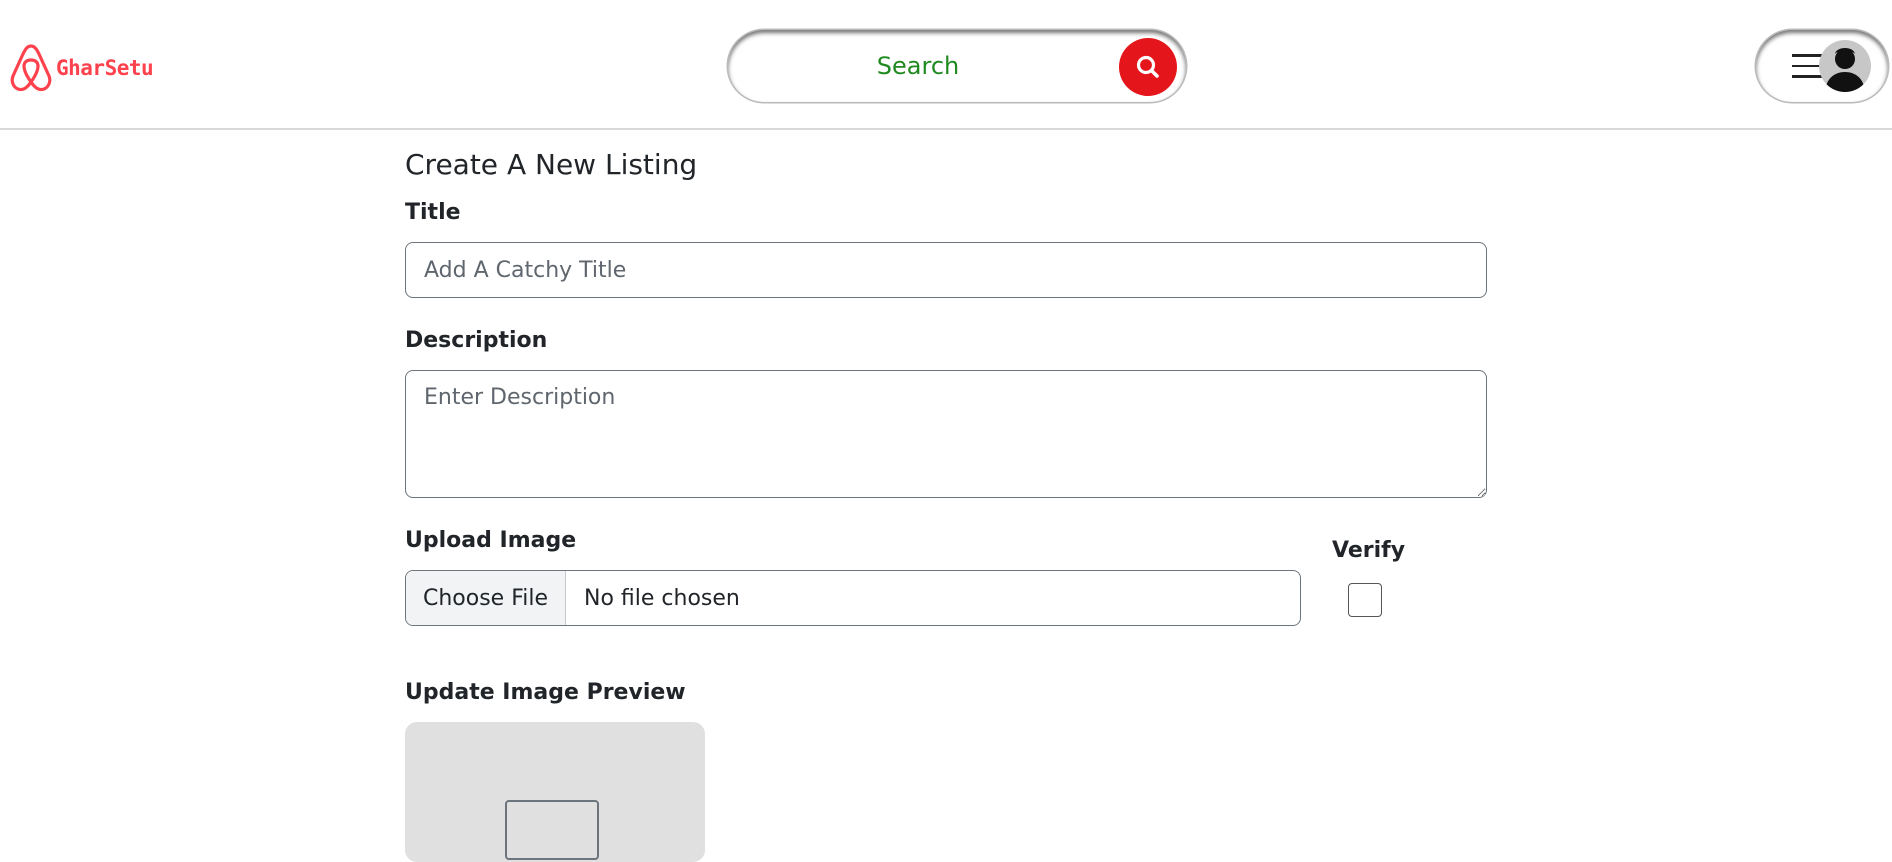  What do you see at coordinates (918, 66) in the screenshot?
I see `search-input` at bounding box center [918, 66].